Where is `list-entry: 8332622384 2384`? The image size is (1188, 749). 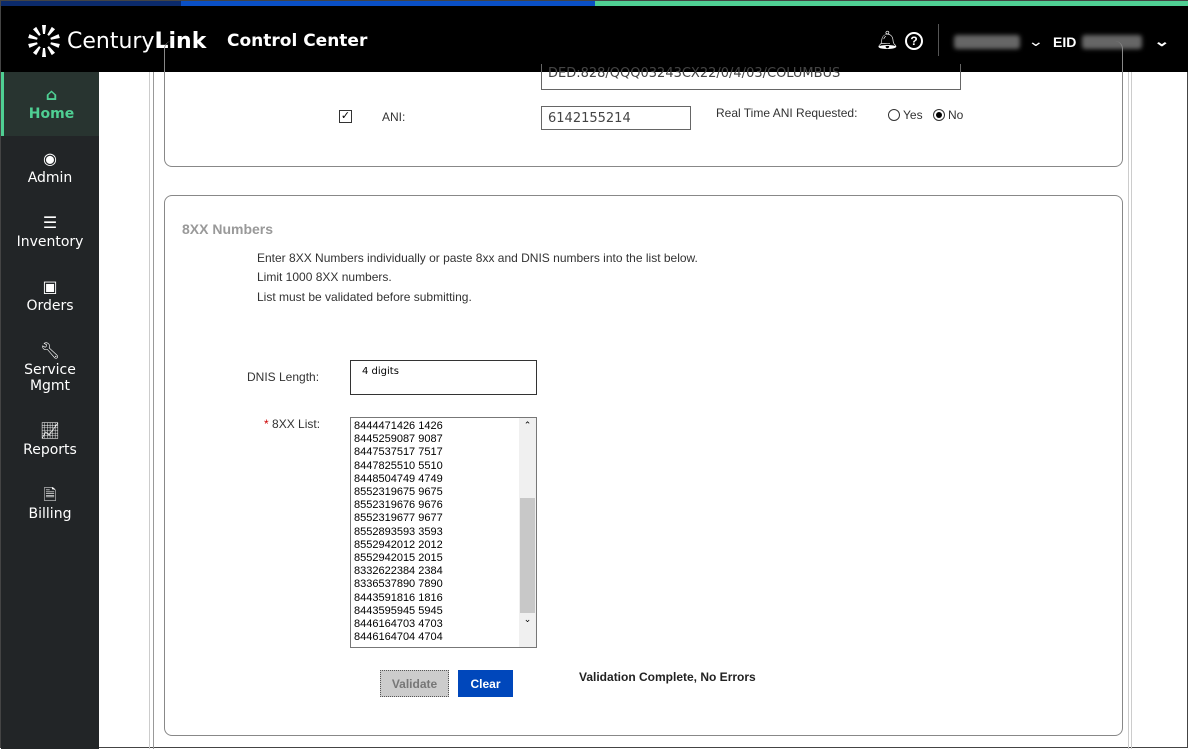
list-entry: 8332622384 2384 is located at coordinates (398, 571).